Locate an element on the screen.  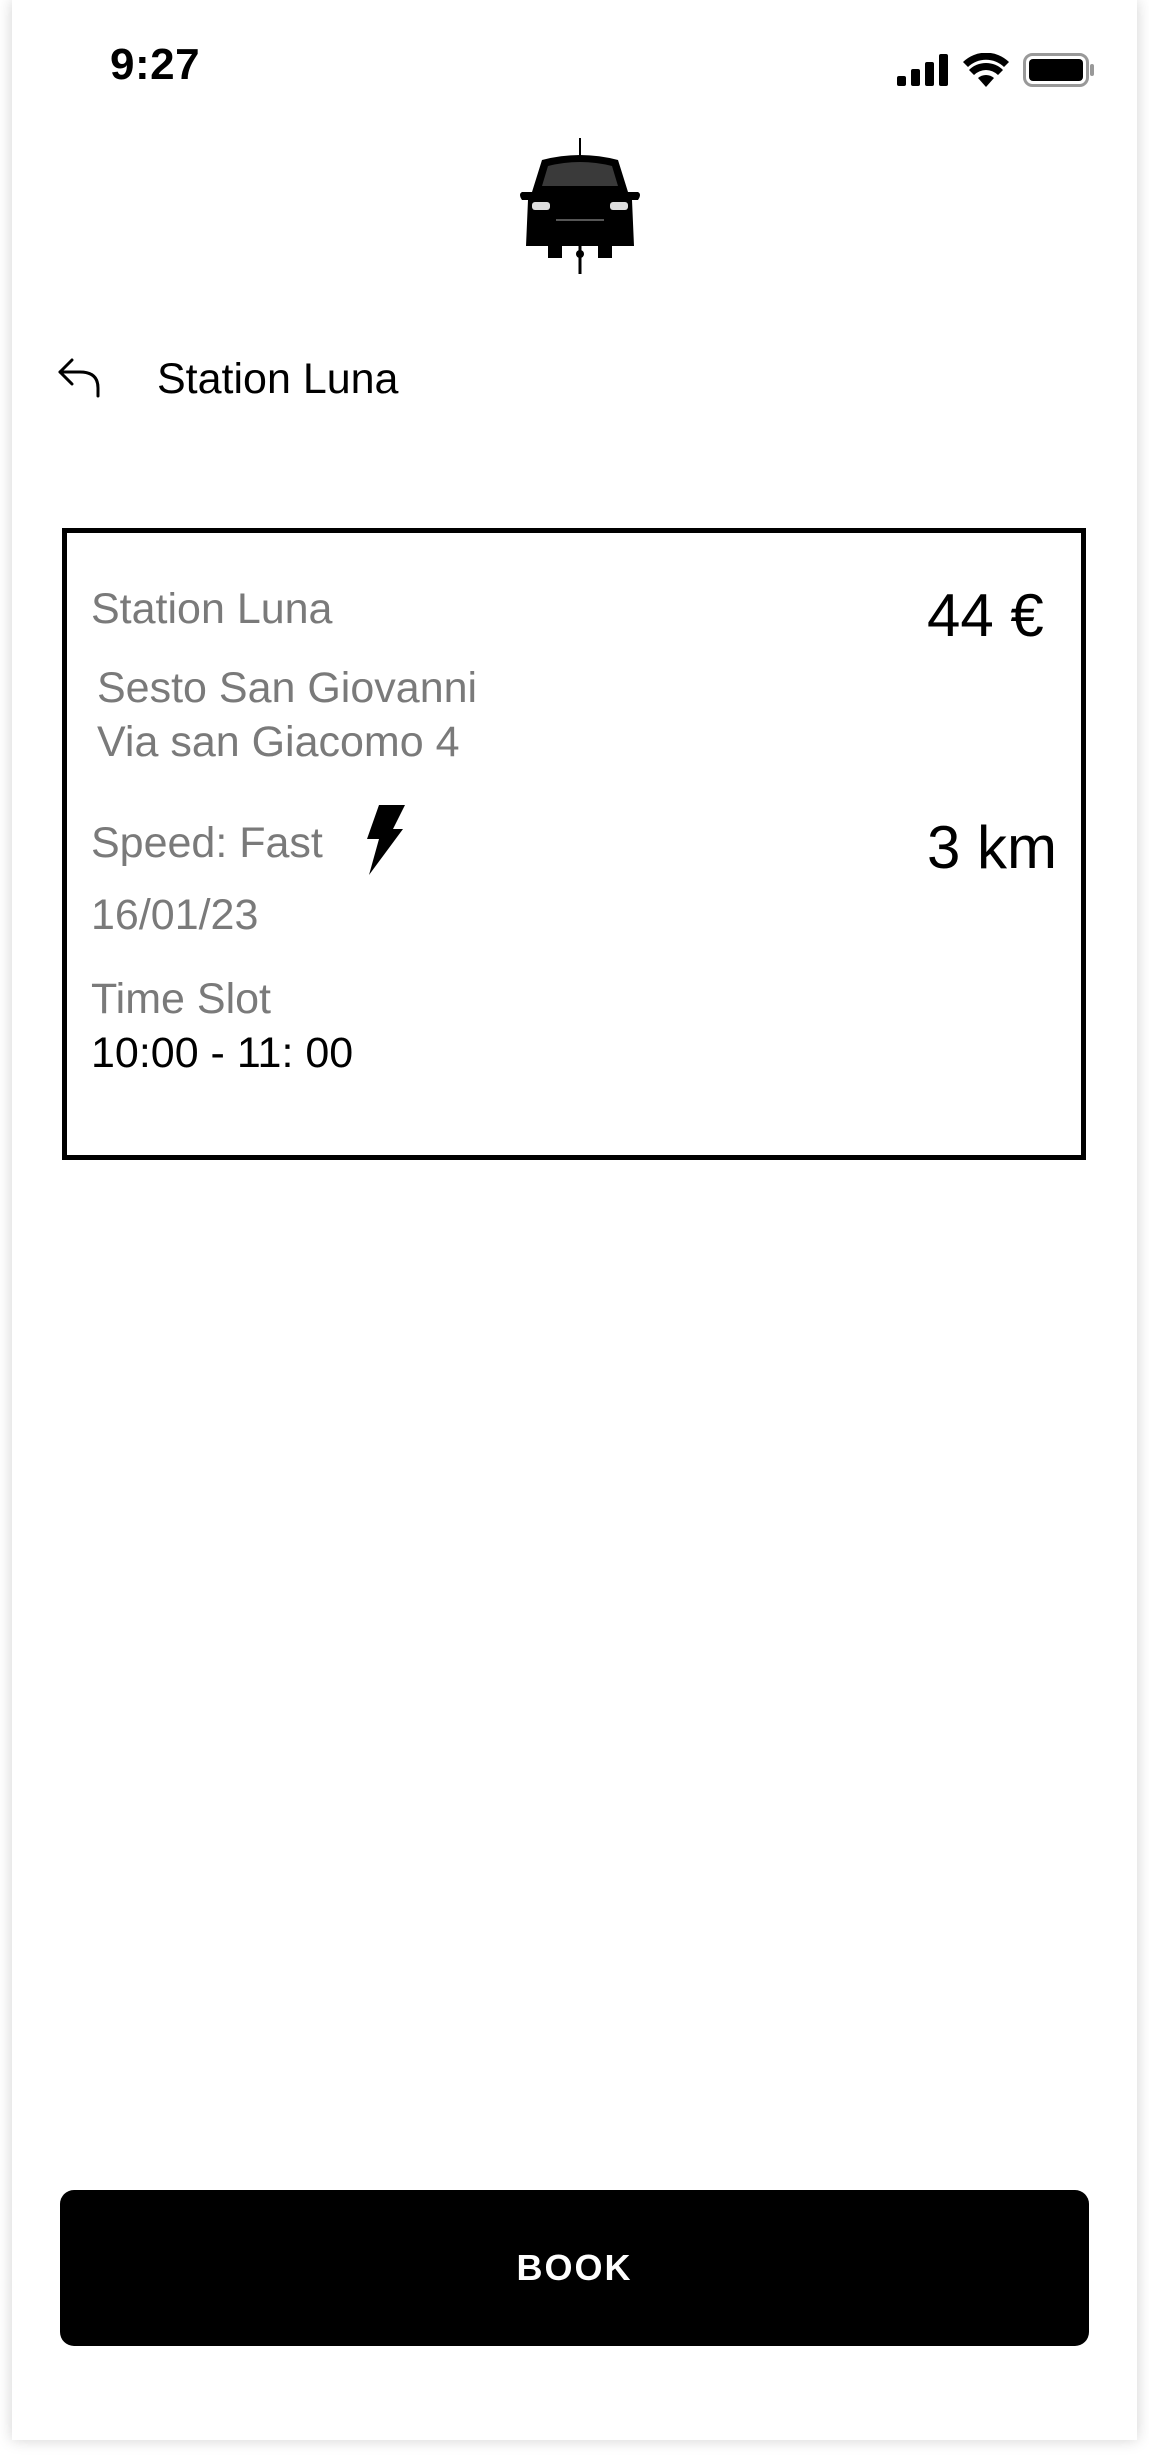
status-icons is located at coordinates (996, 70).